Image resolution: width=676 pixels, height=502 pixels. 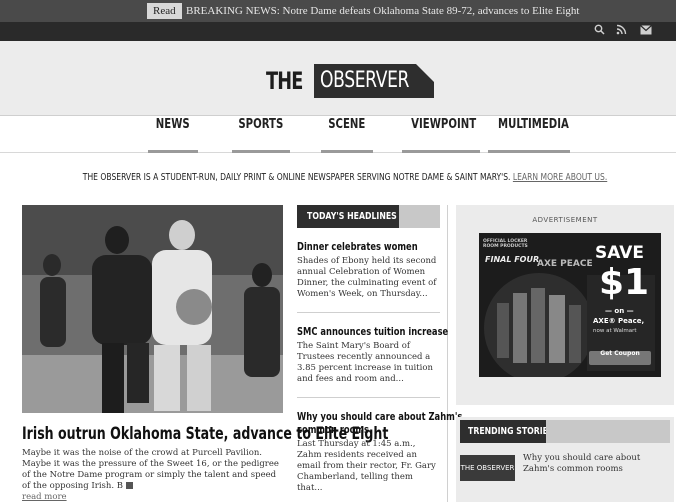 I want to click on masthead: THE OBSERVER, so click(x=338, y=78).